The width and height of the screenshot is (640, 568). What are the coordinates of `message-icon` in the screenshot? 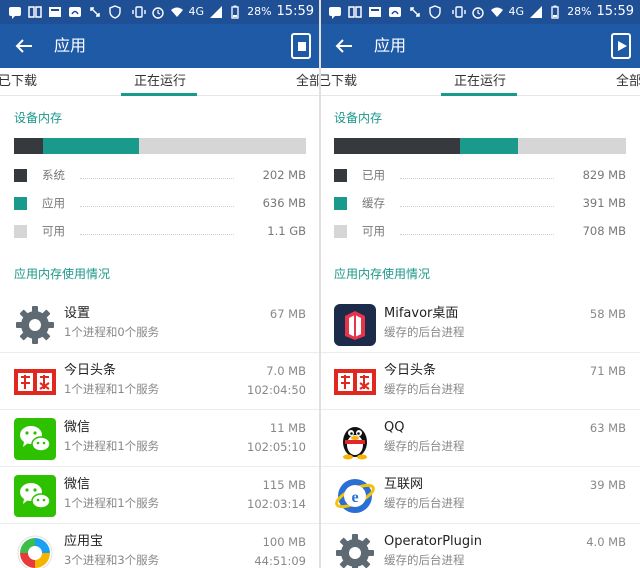 It's located at (335, 13).